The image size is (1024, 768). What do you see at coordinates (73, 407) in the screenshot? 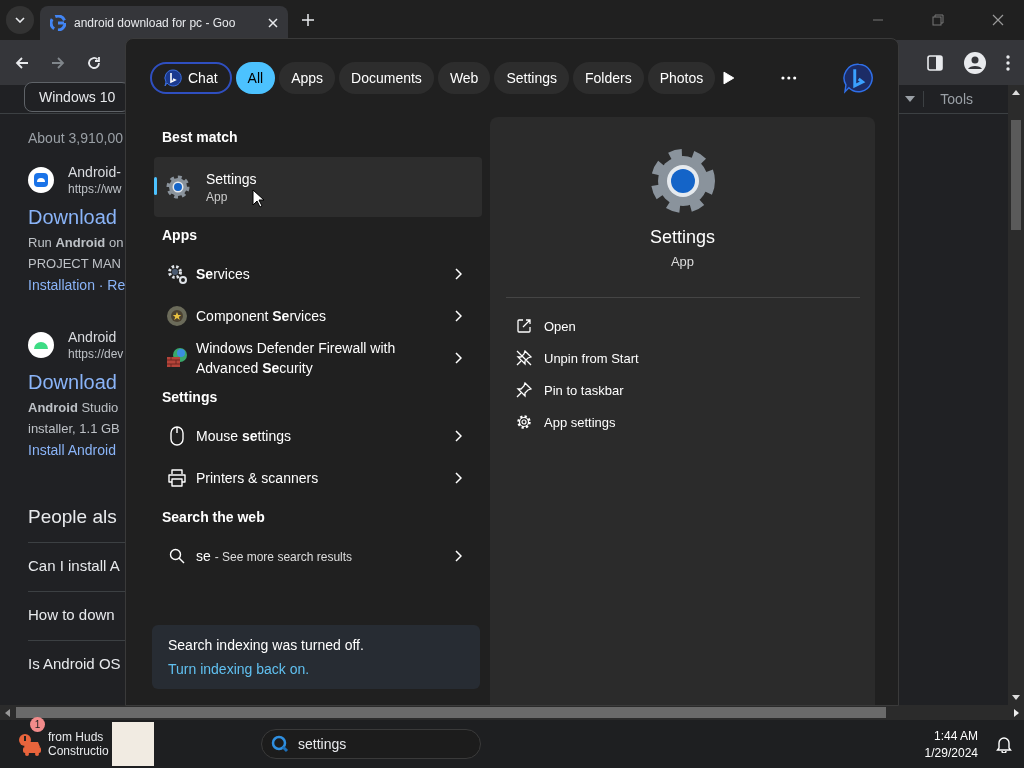
I see `result-snippet: Android Studio` at bounding box center [73, 407].